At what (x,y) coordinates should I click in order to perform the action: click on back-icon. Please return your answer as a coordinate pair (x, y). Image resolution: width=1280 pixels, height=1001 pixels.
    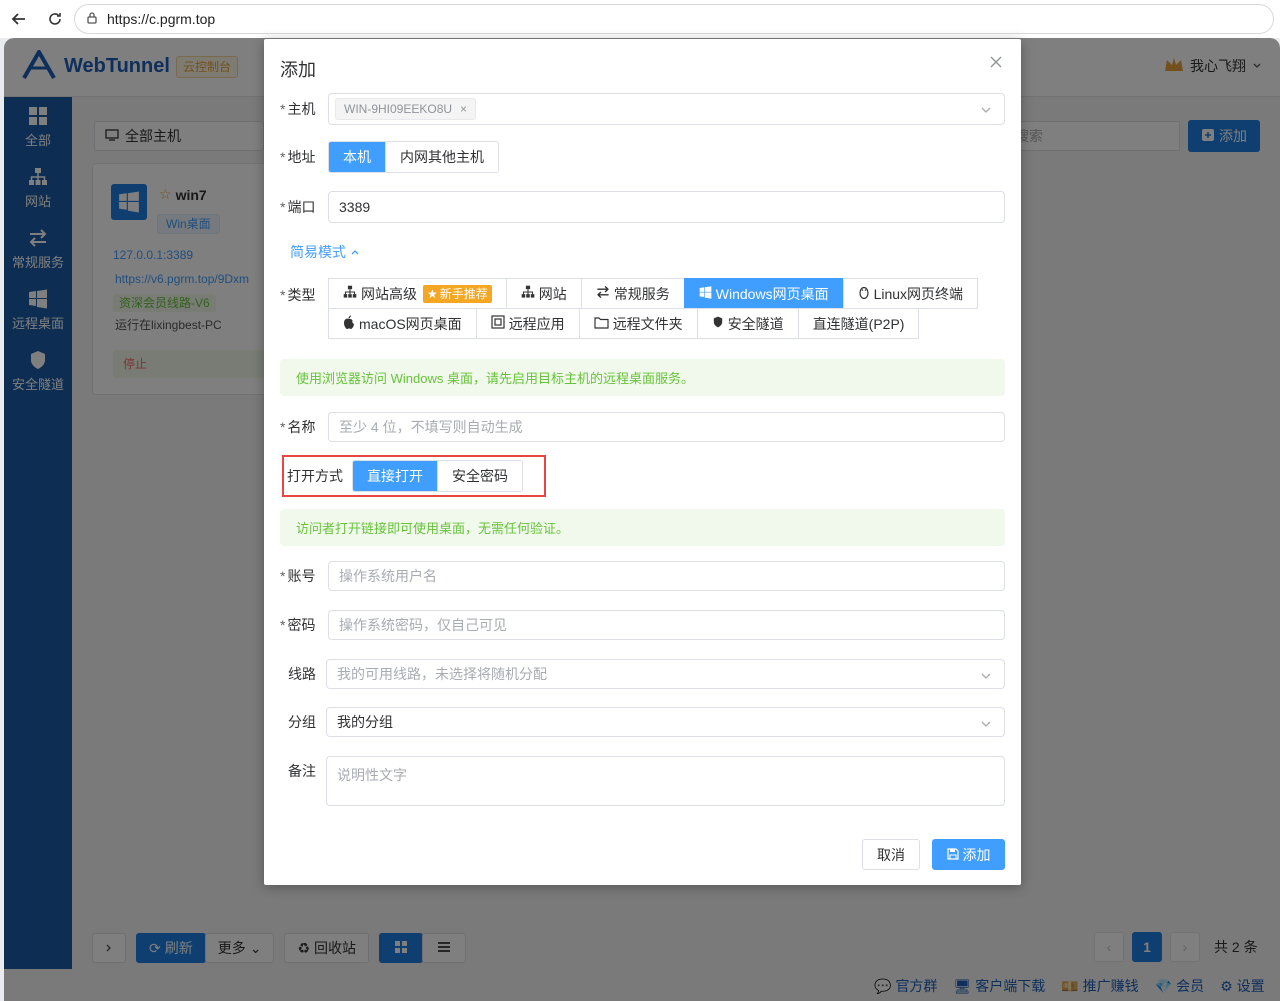
    Looking at the image, I should click on (19, 19).